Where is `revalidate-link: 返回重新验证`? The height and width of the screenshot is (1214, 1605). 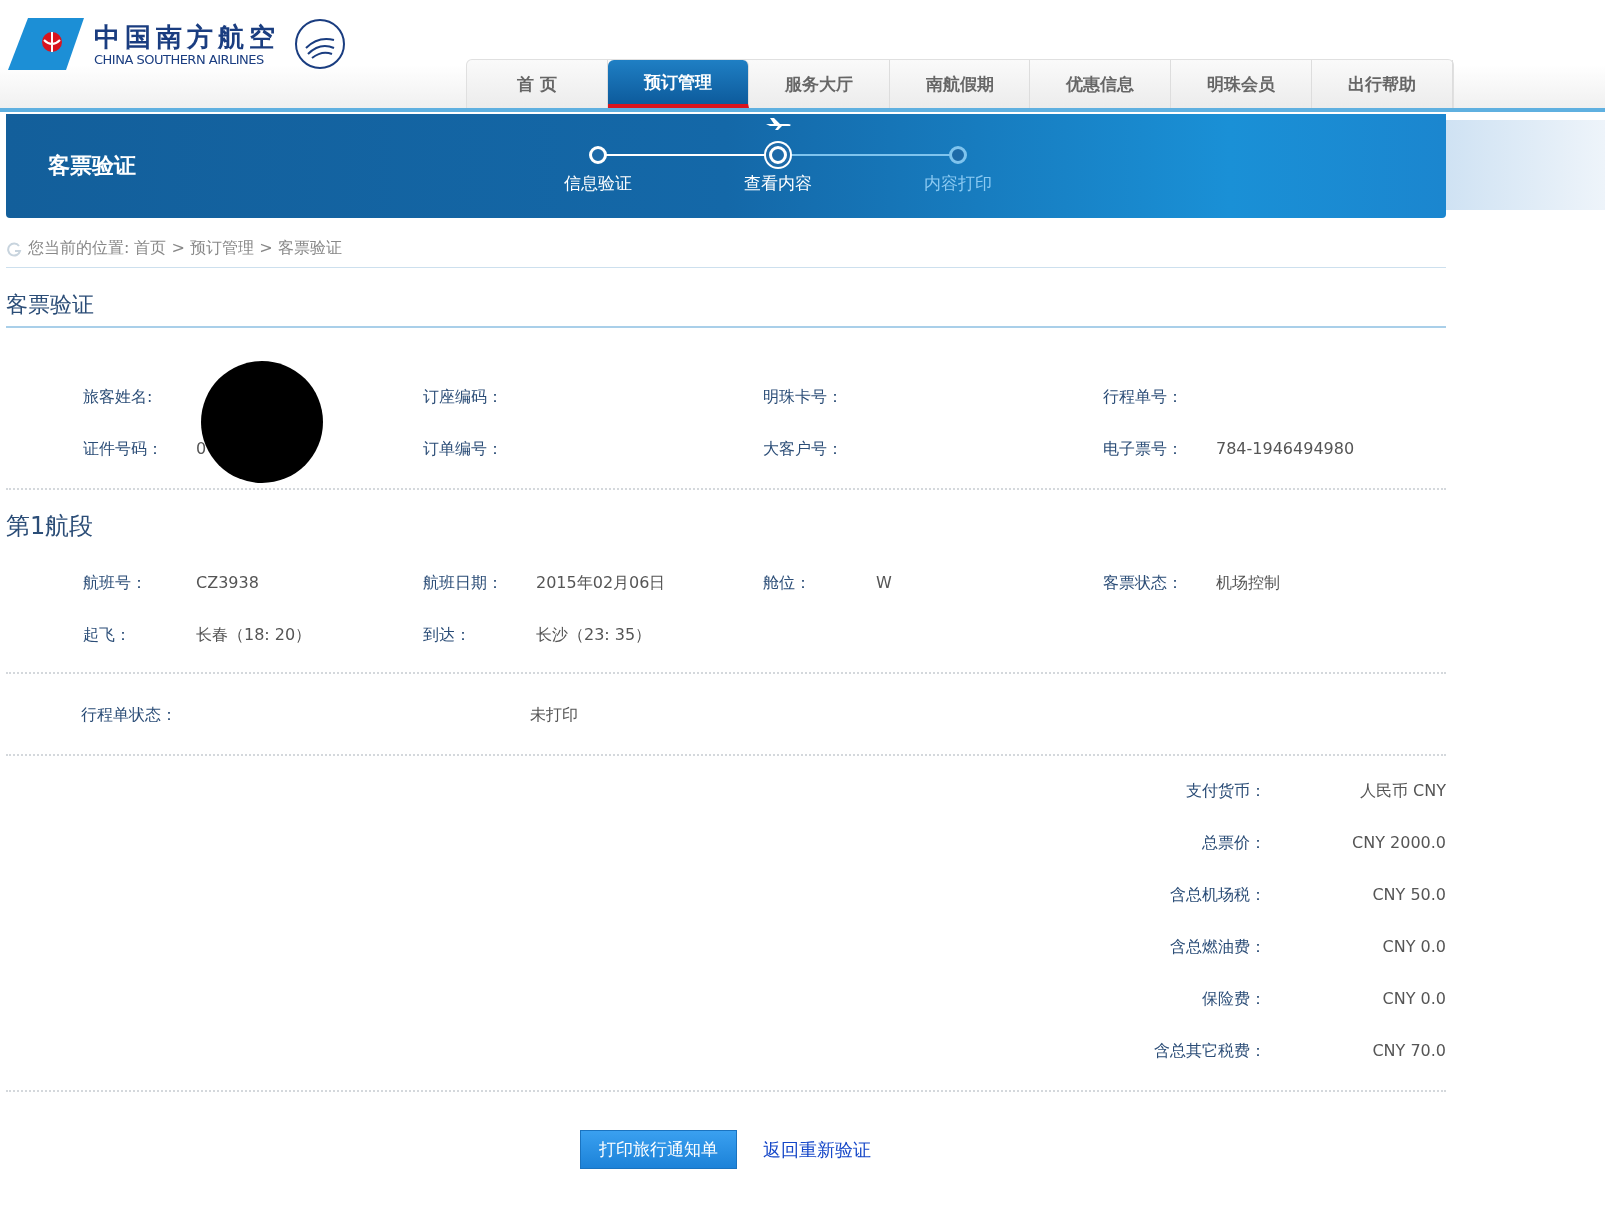 revalidate-link: 返回重新验证 is located at coordinates (817, 1149).